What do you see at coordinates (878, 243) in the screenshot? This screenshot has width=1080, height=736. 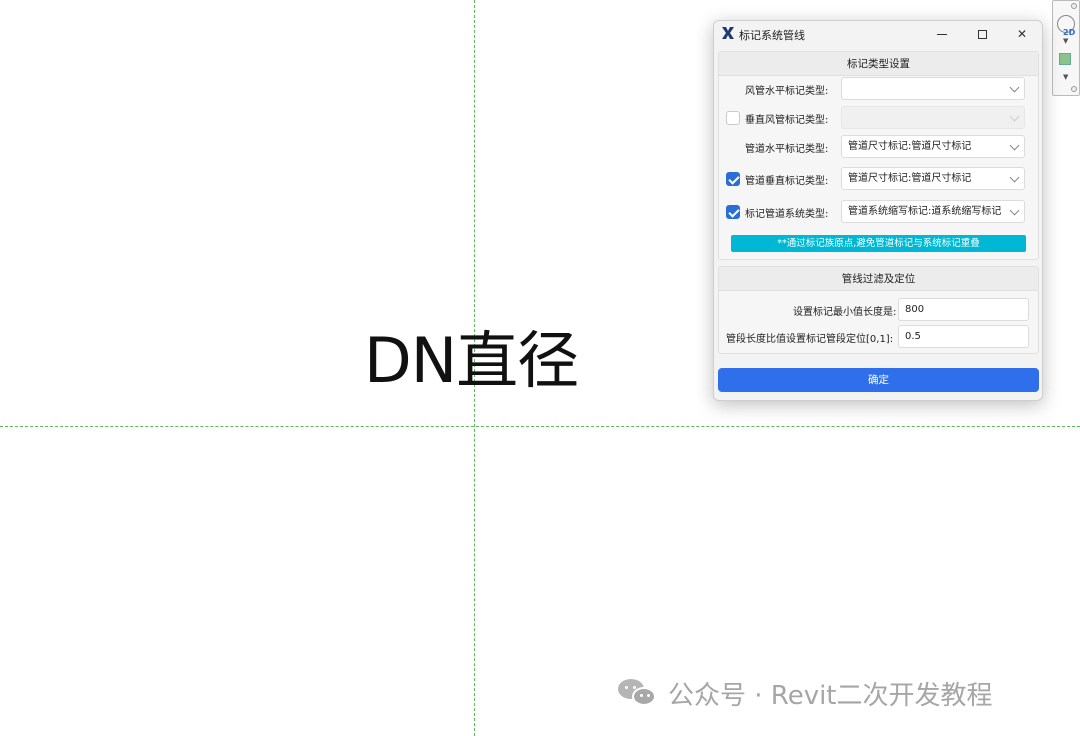 I see `info-banner: **通过标记族原点,避免管道标记与系统标记重叠` at bounding box center [878, 243].